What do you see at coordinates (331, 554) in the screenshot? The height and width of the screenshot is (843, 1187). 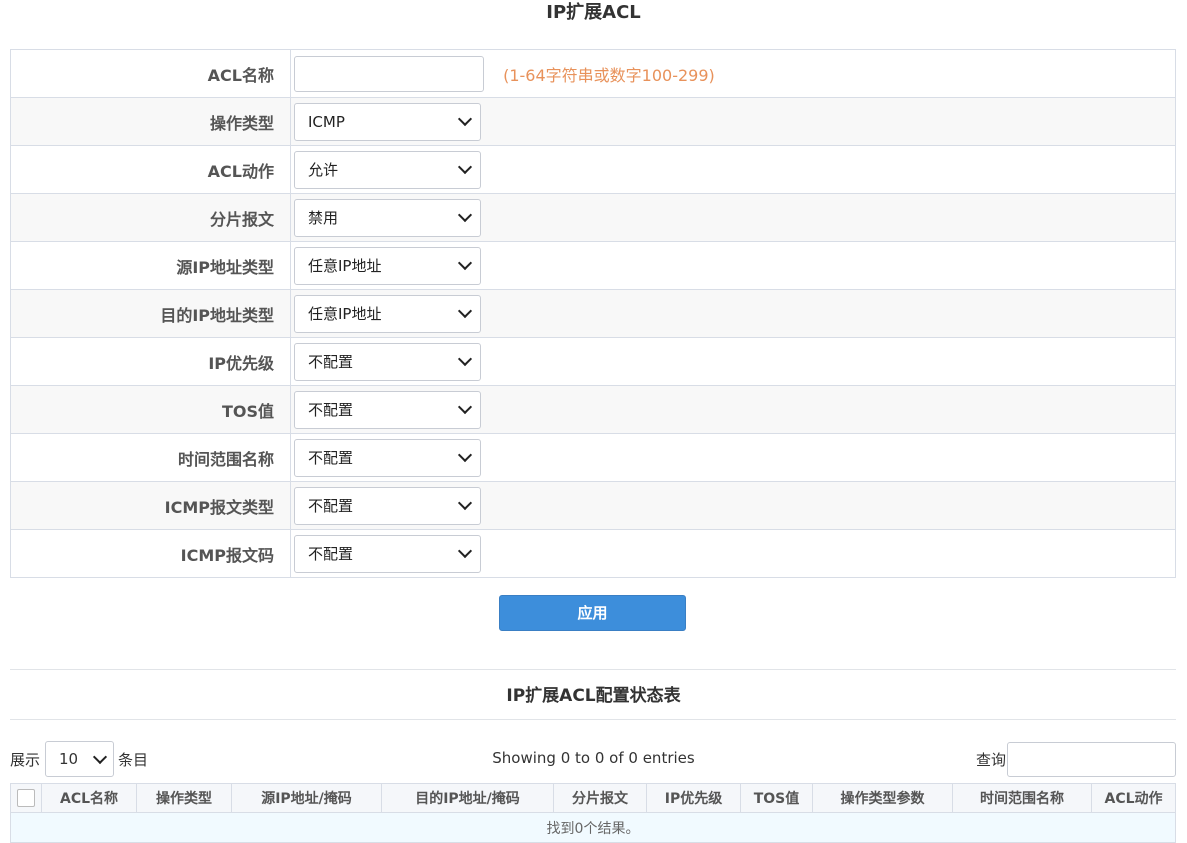 I see `icmp-code-value: 不配置` at bounding box center [331, 554].